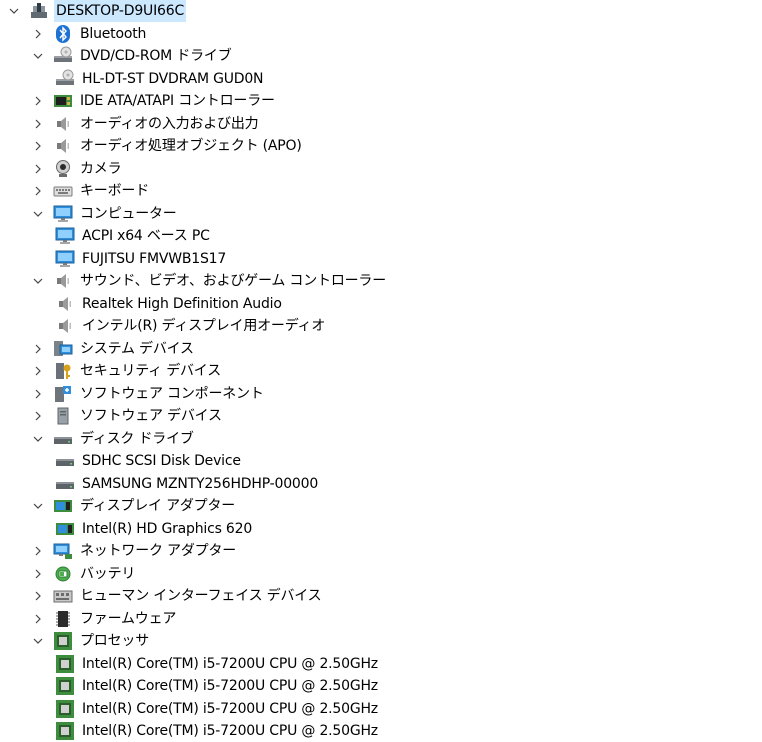 The height and width of the screenshot is (742, 762). Describe the element at coordinates (63, 596) in the screenshot. I see `hid-icon` at that location.